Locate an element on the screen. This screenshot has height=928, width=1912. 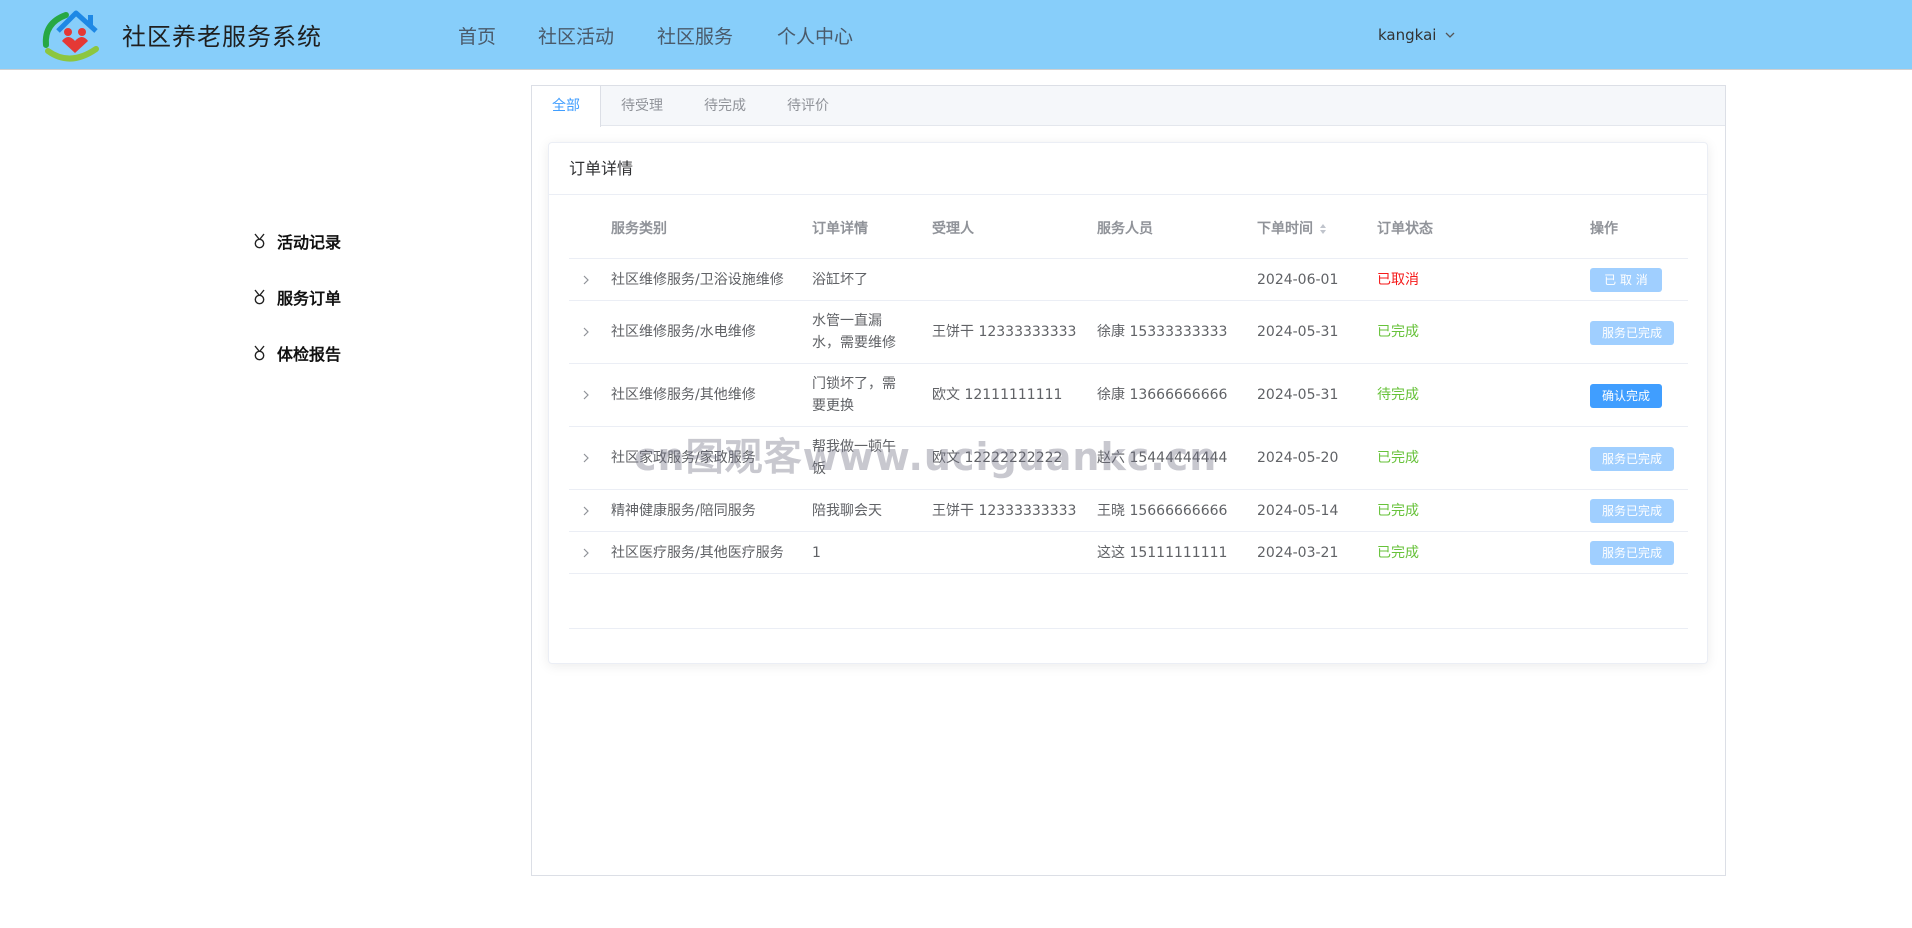
nav-personal-center: 个人中心 is located at coordinates (815, 35).